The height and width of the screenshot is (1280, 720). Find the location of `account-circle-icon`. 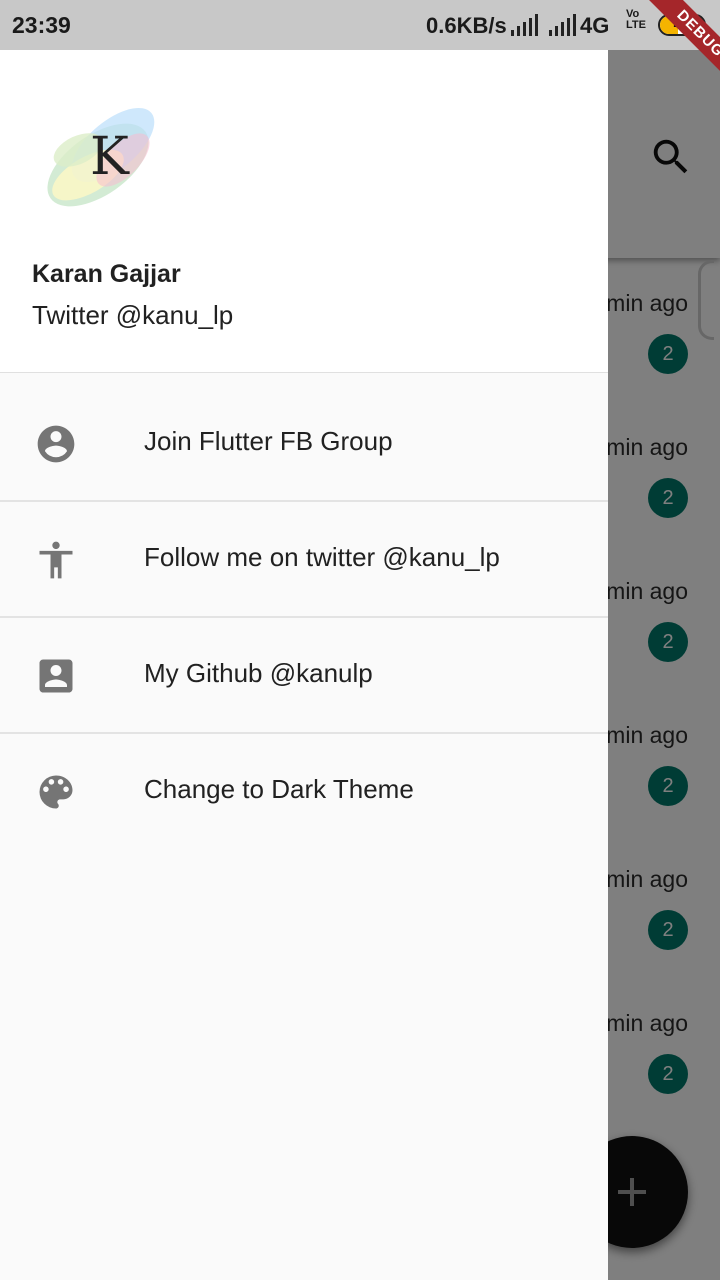

account-circle-icon is located at coordinates (56, 444).